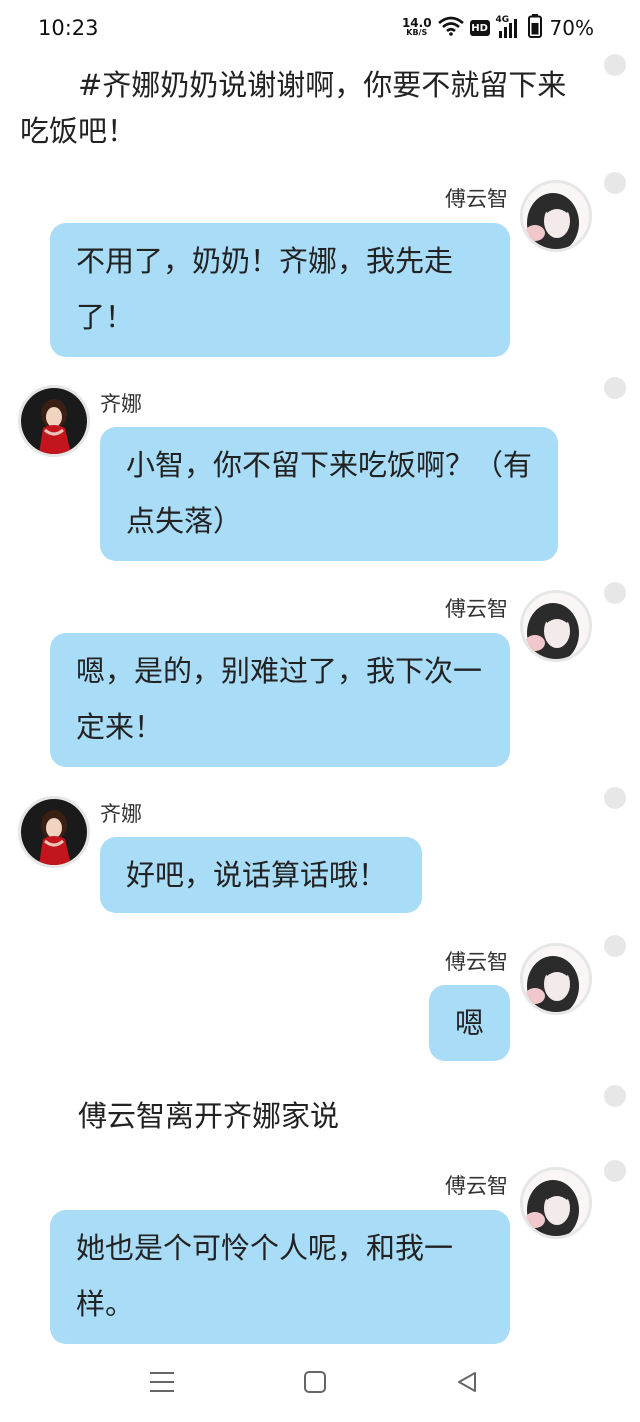 The image size is (640, 1422). I want to click on menu-button, so click(162, 1384).